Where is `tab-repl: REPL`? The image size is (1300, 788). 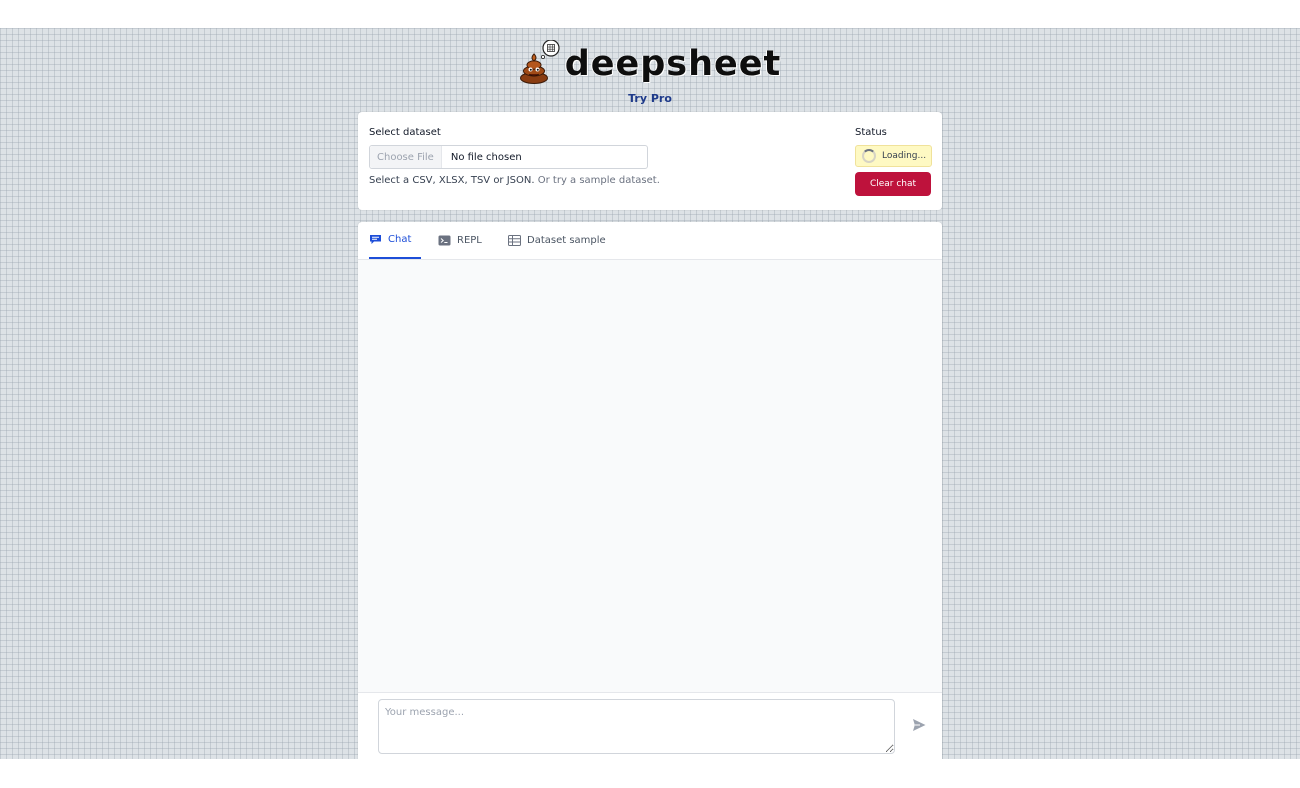 tab-repl: REPL is located at coordinates (460, 240).